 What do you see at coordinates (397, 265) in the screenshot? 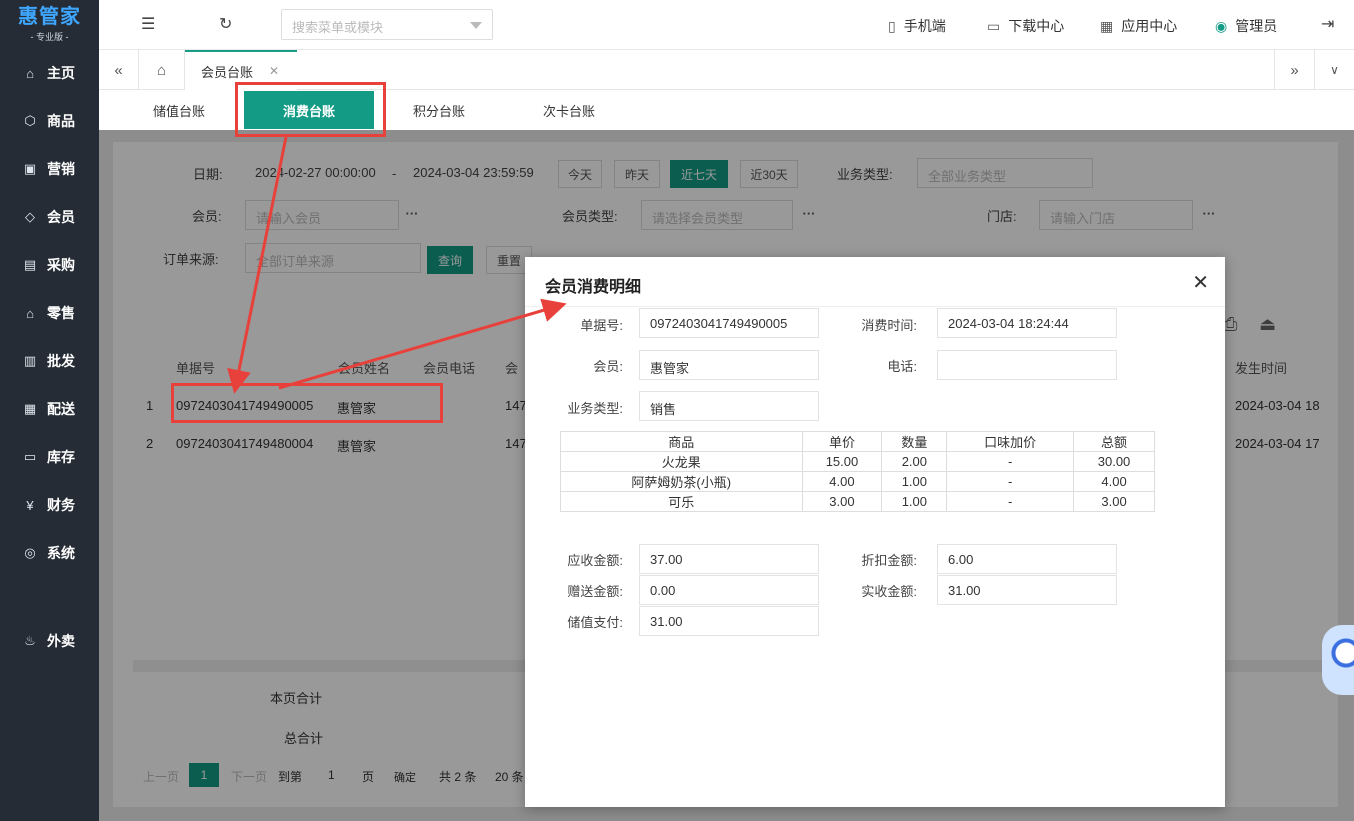
I see `annotation-arrows` at bounding box center [397, 265].